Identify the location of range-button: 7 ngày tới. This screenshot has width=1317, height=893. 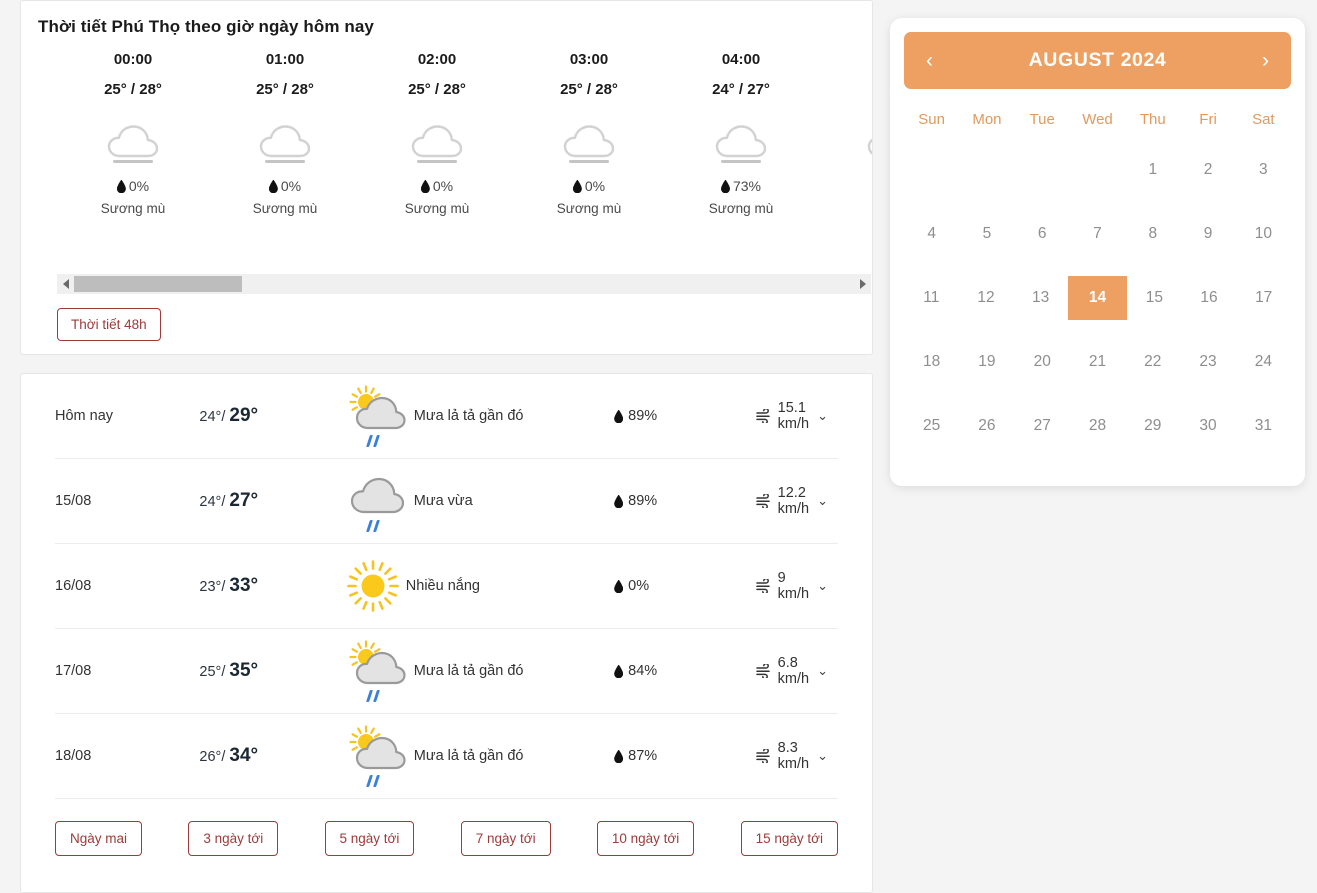
(505, 838).